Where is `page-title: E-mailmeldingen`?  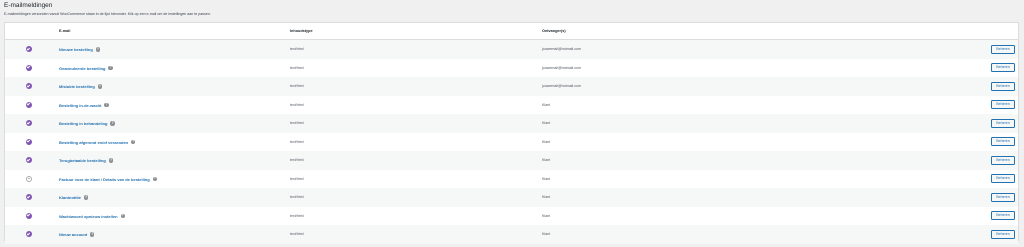
page-title: E-mailmeldingen is located at coordinates (28, 5).